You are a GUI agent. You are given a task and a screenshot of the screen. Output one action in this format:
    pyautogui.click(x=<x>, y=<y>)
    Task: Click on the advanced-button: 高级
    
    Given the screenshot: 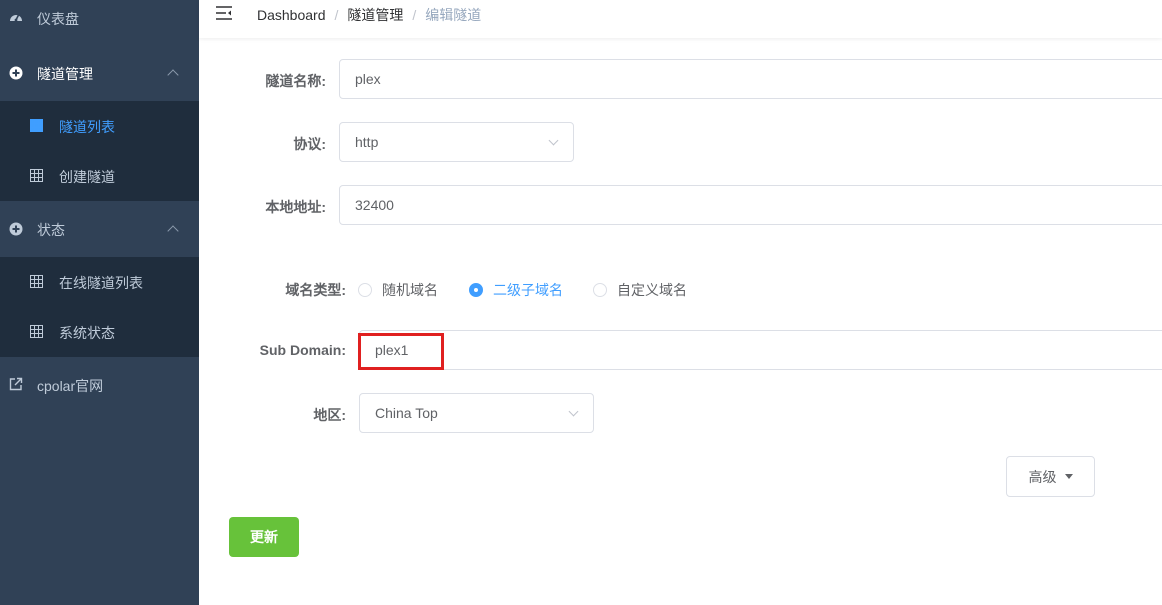 What is the action you would take?
    pyautogui.click(x=1050, y=476)
    